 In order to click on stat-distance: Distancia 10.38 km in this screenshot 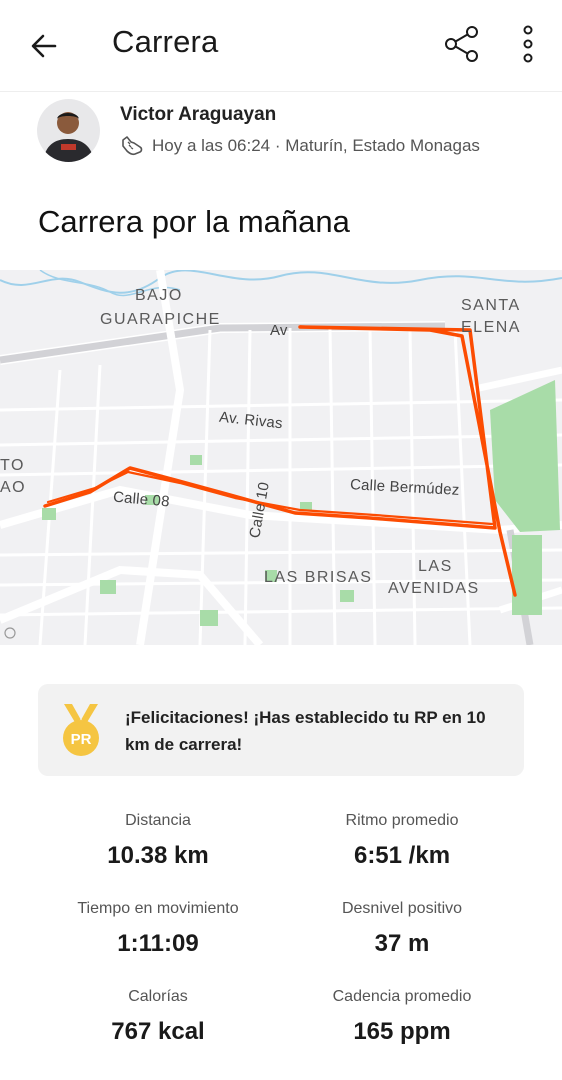, I will do `click(158, 841)`.